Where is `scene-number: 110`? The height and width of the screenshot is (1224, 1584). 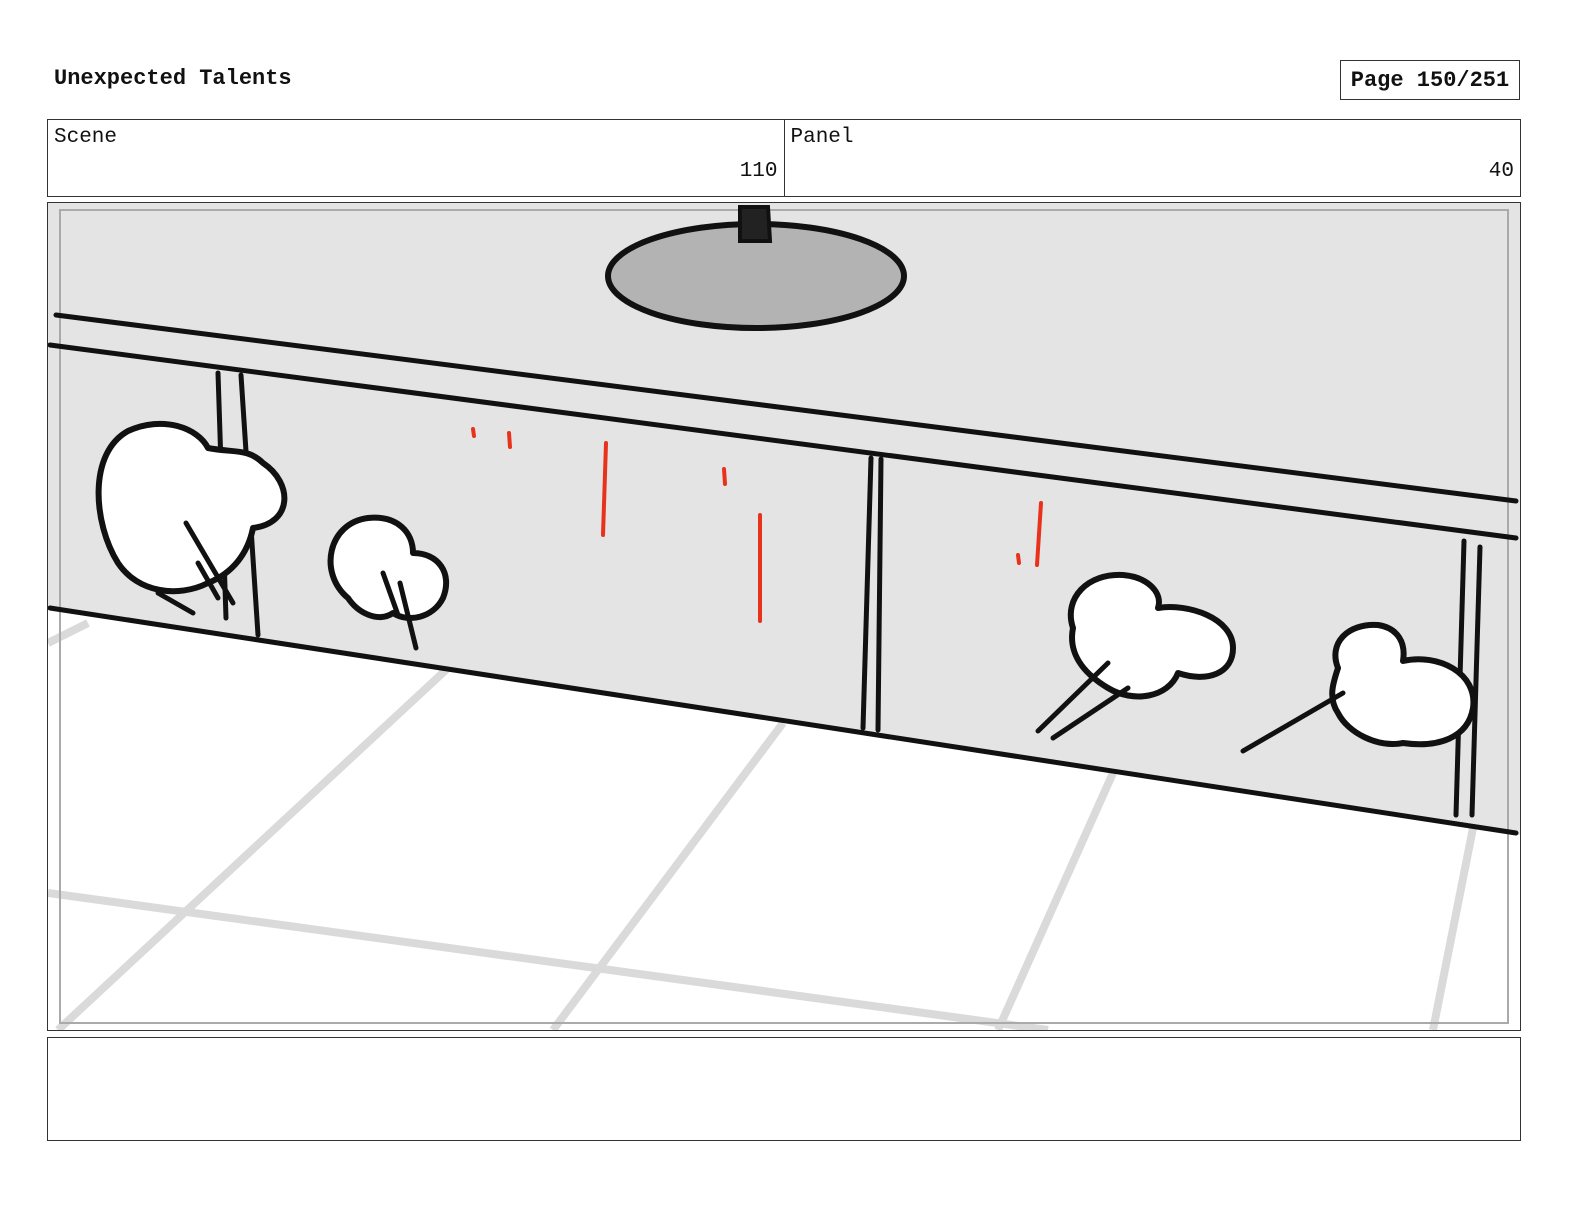
scene-number: 110 is located at coordinates (758, 171).